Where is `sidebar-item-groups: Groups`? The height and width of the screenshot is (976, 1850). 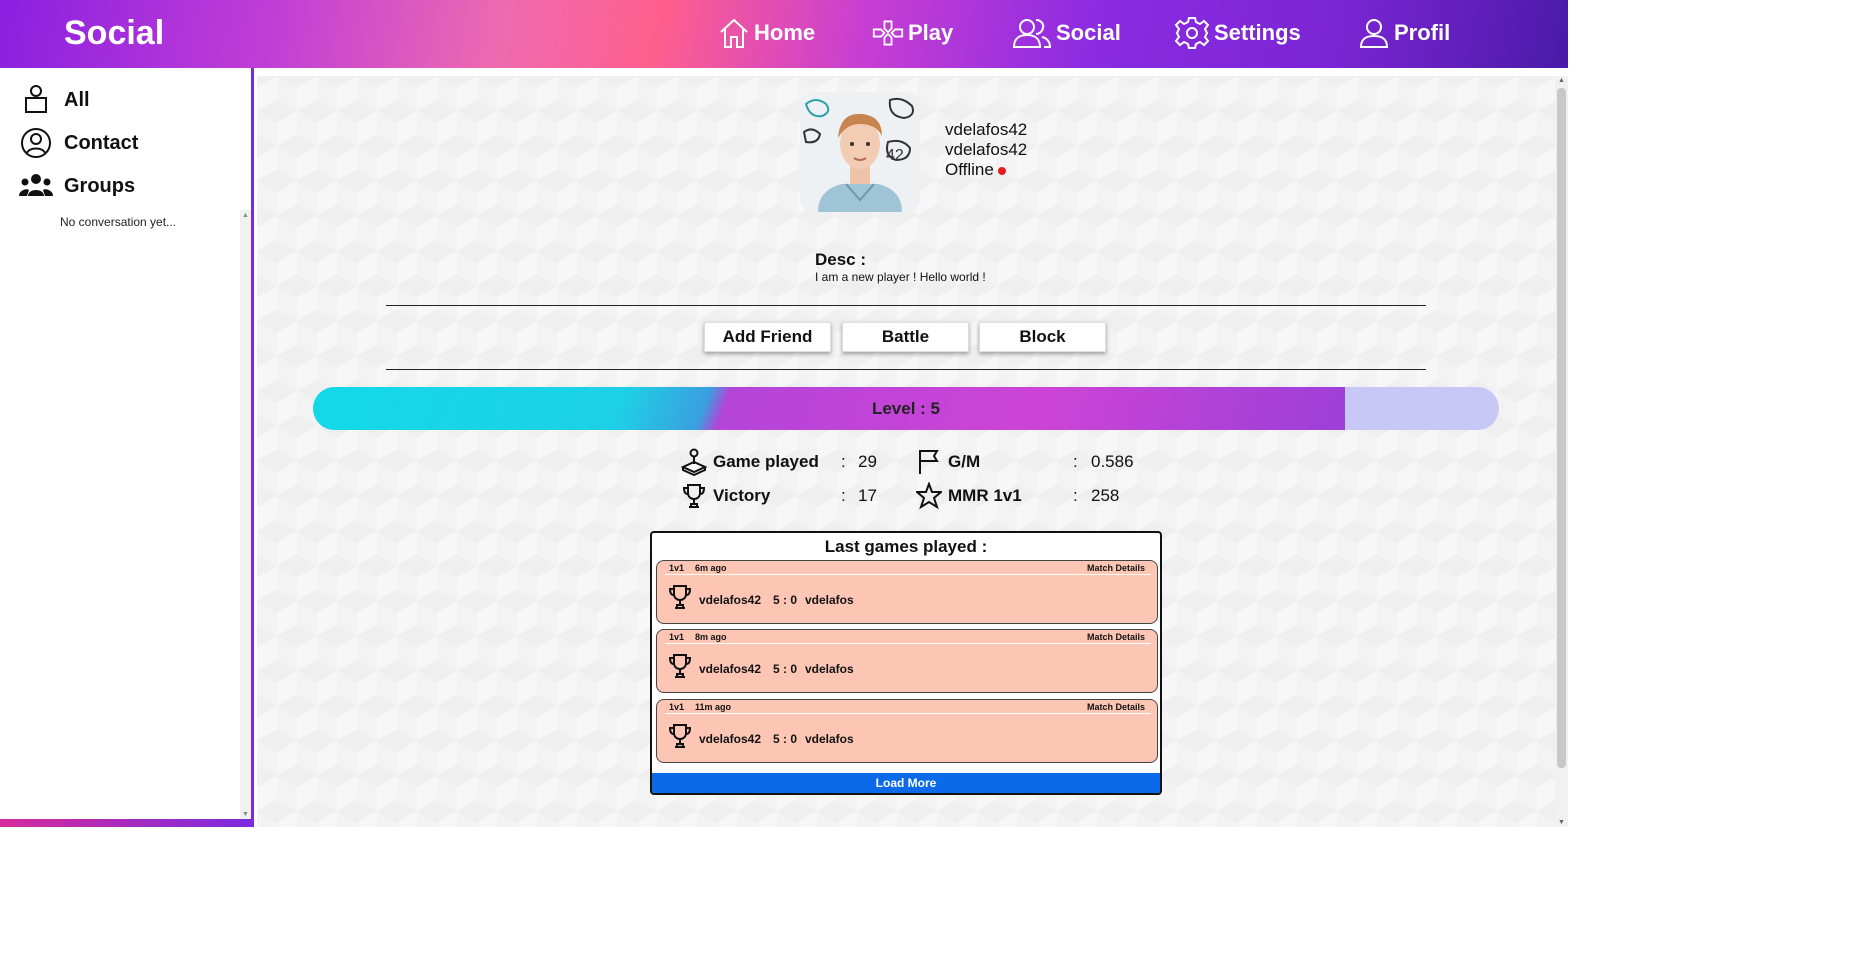 sidebar-item-groups: Groups is located at coordinates (76, 186).